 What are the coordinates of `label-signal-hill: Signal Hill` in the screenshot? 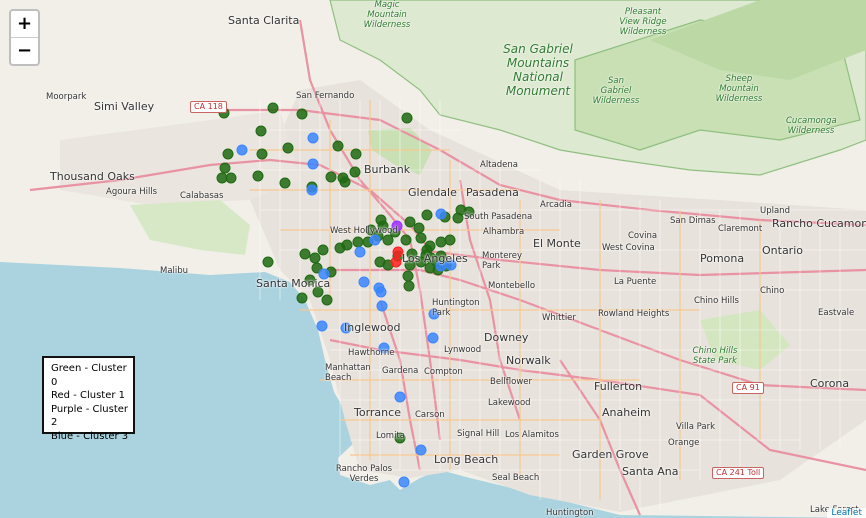 It's located at (478, 434).